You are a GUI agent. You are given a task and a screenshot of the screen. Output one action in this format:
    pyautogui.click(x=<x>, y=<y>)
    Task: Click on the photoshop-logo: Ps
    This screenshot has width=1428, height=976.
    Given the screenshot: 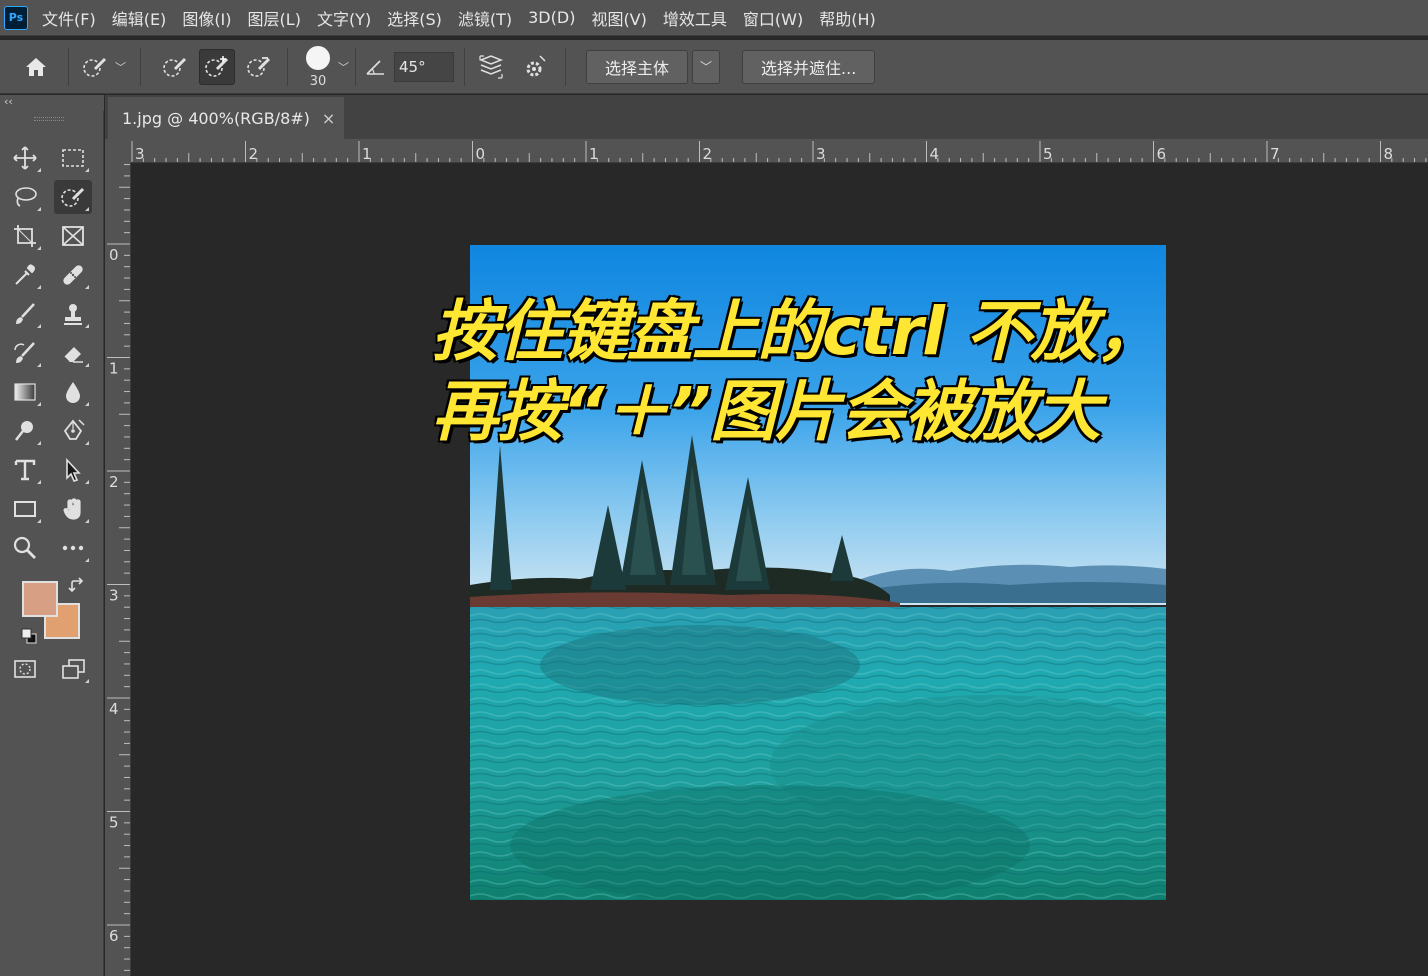 What is the action you would take?
    pyautogui.click(x=16, y=17)
    